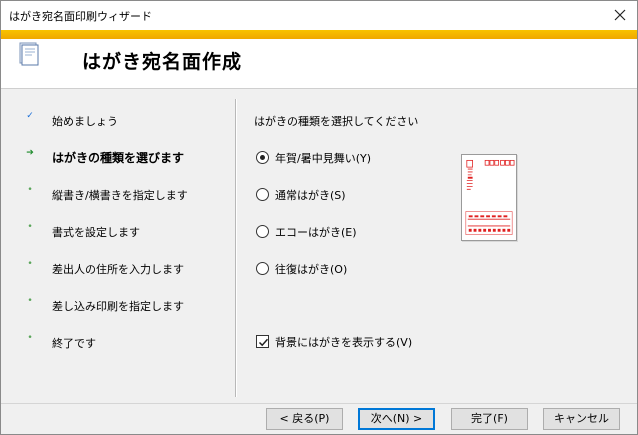 The image size is (638, 435). I want to click on step-label: はがきの種類を選びます, so click(118, 158).